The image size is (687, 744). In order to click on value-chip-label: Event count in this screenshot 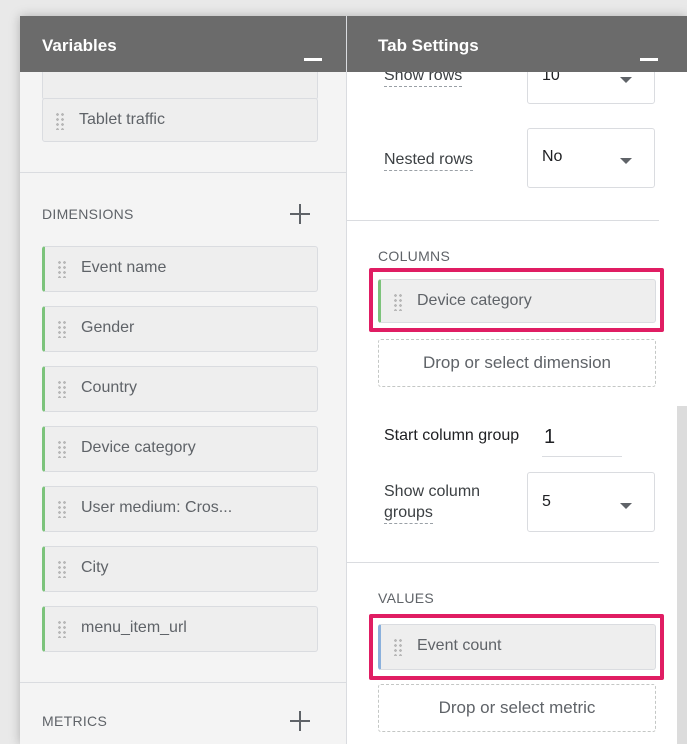, I will do `click(459, 645)`.